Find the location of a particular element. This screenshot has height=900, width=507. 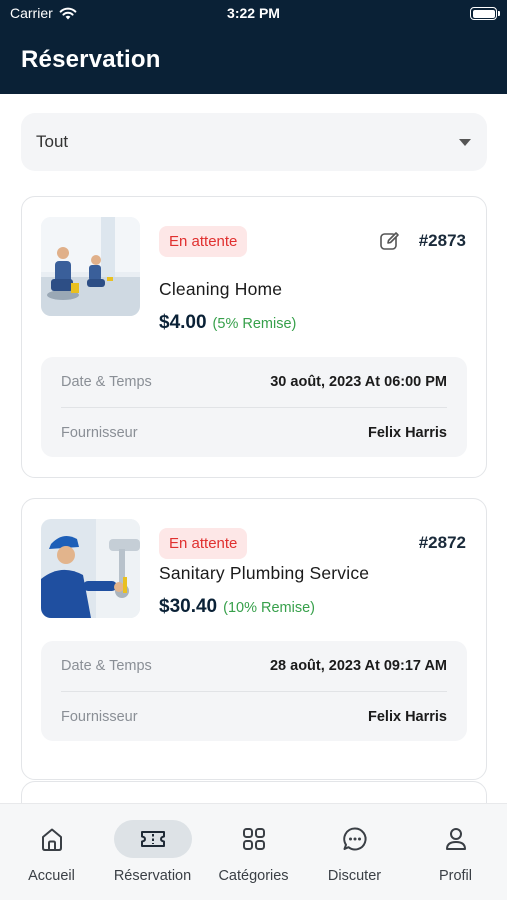

date-value: 30 août, 2023 At 06:00 PM is located at coordinates (358, 382).